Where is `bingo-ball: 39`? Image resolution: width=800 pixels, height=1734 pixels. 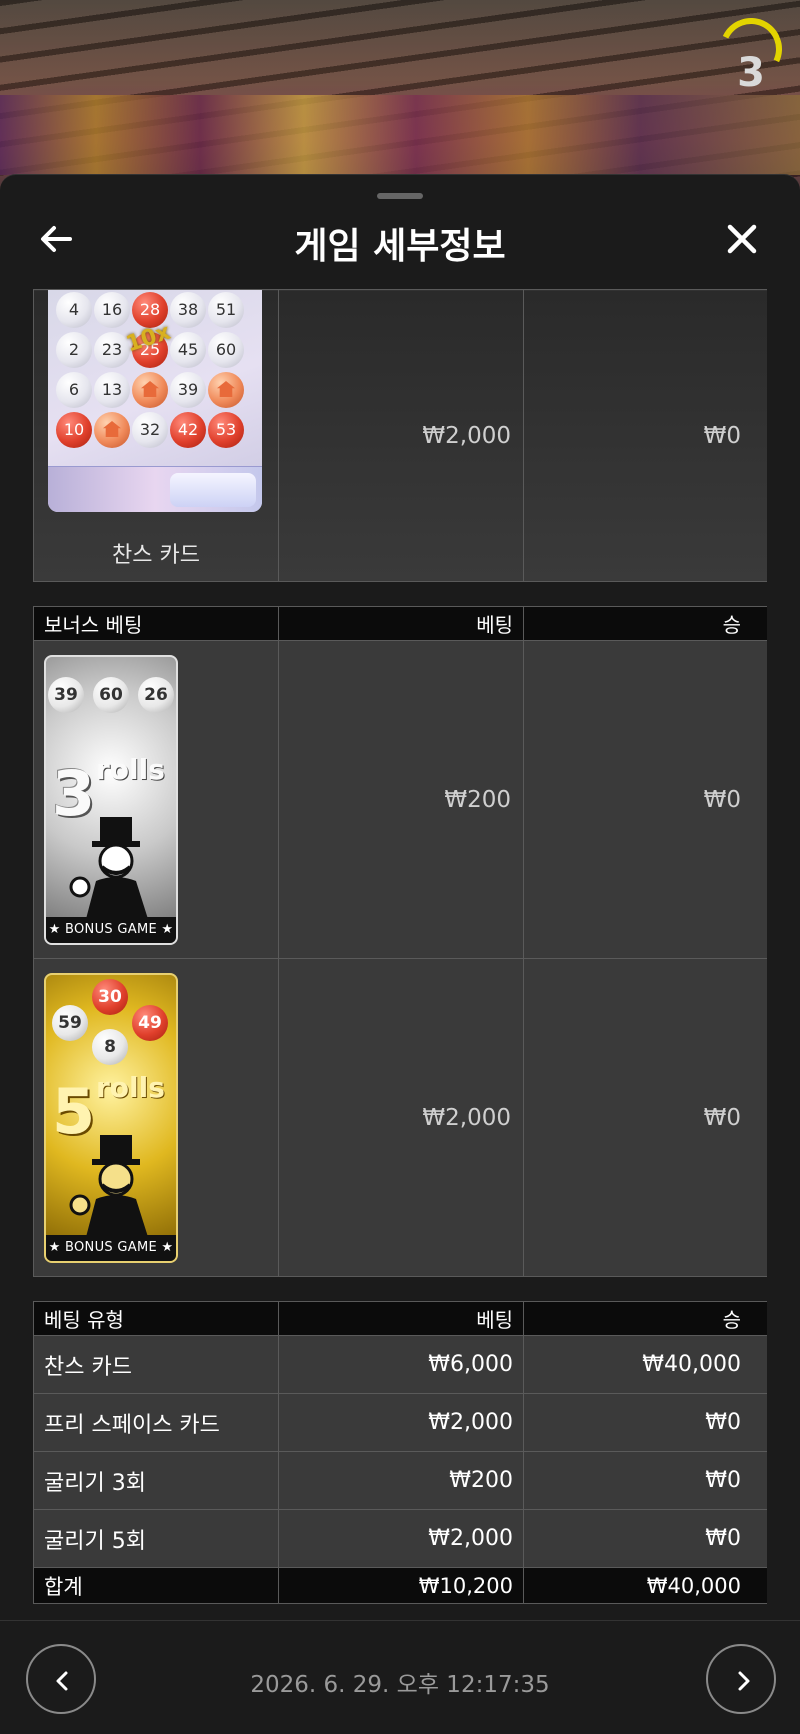
bingo-ball: 39 is located at coordinates (188, 390).